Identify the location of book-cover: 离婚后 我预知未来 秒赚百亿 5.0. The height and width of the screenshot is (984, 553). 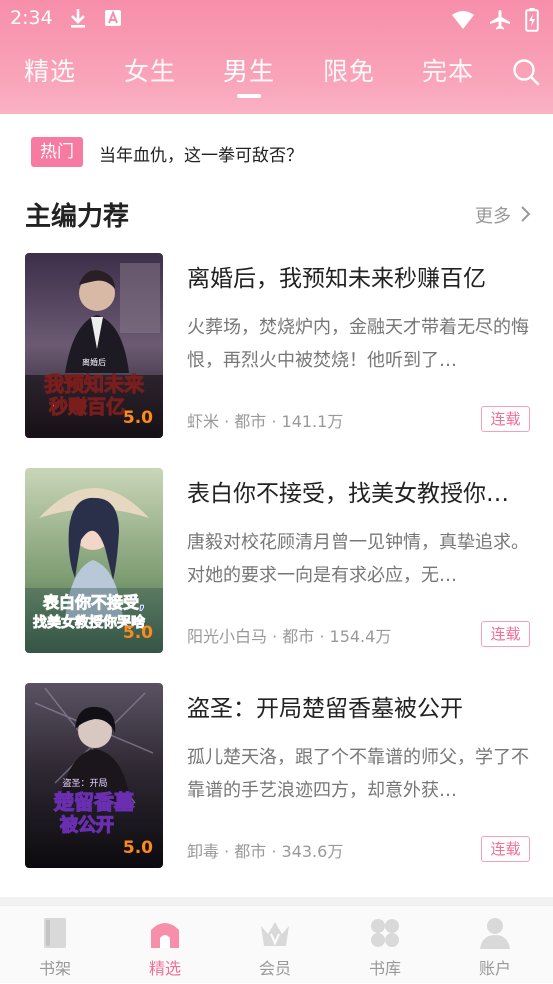
(94, 345).